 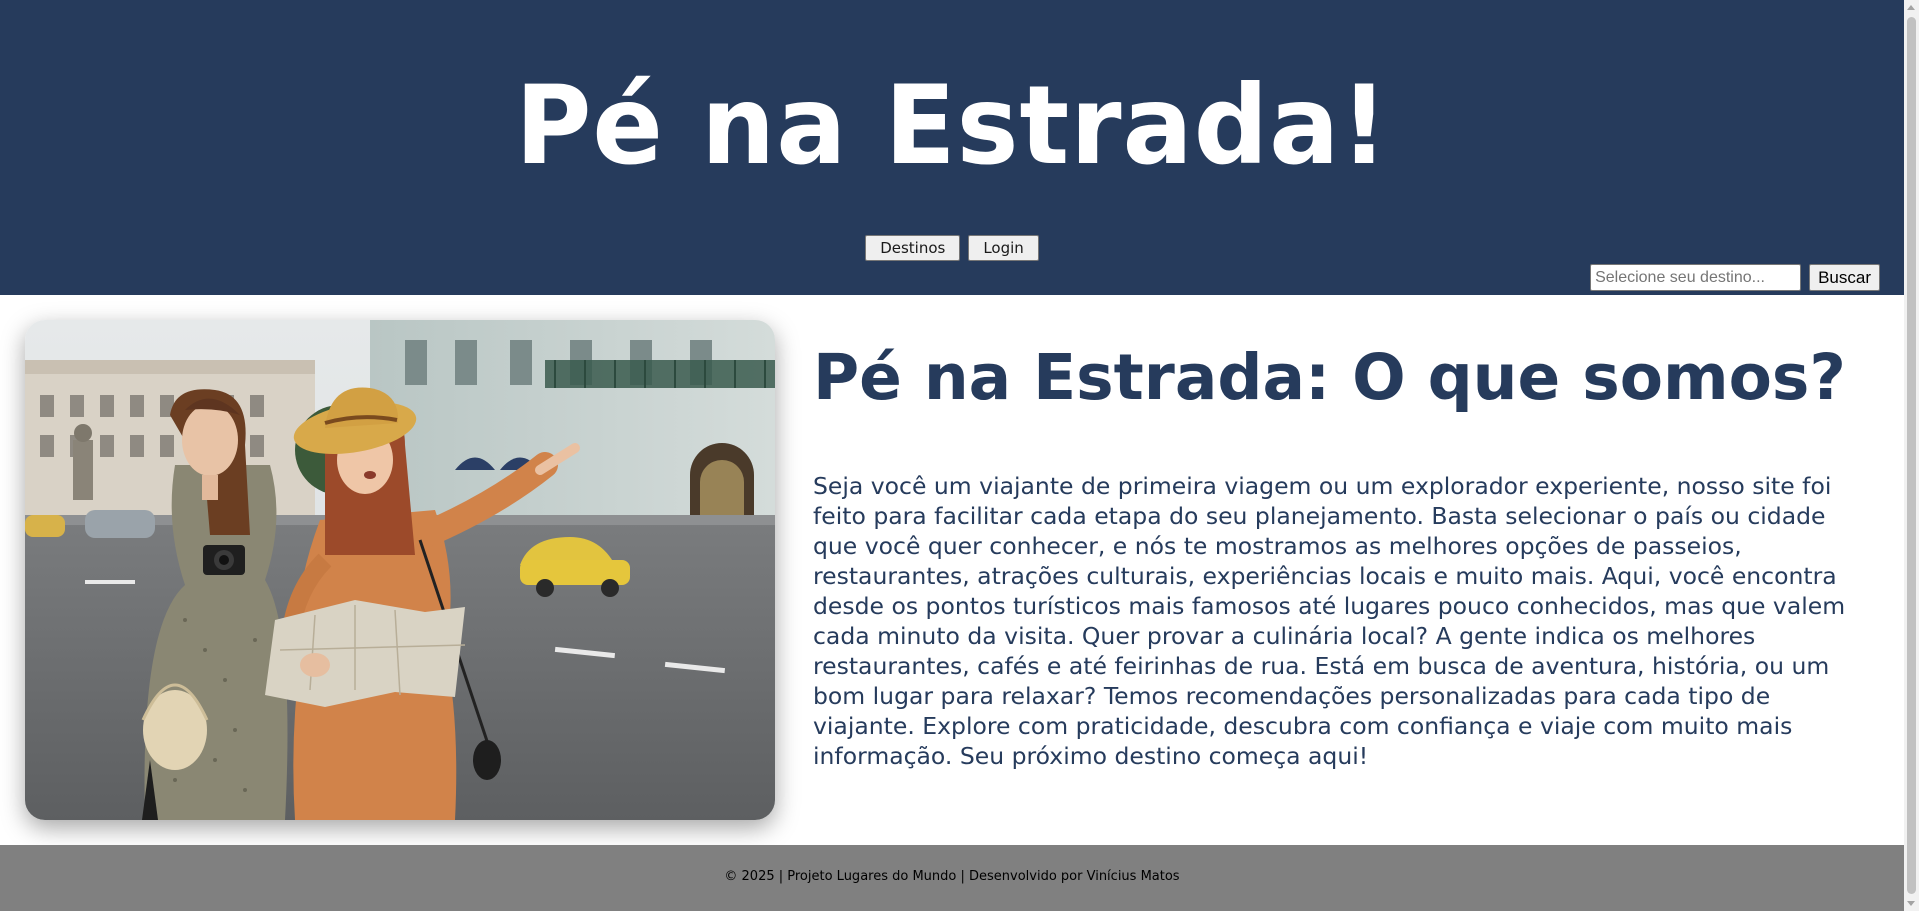 I want to click on scrollbar-thumb, so click(x=1911, y=455).